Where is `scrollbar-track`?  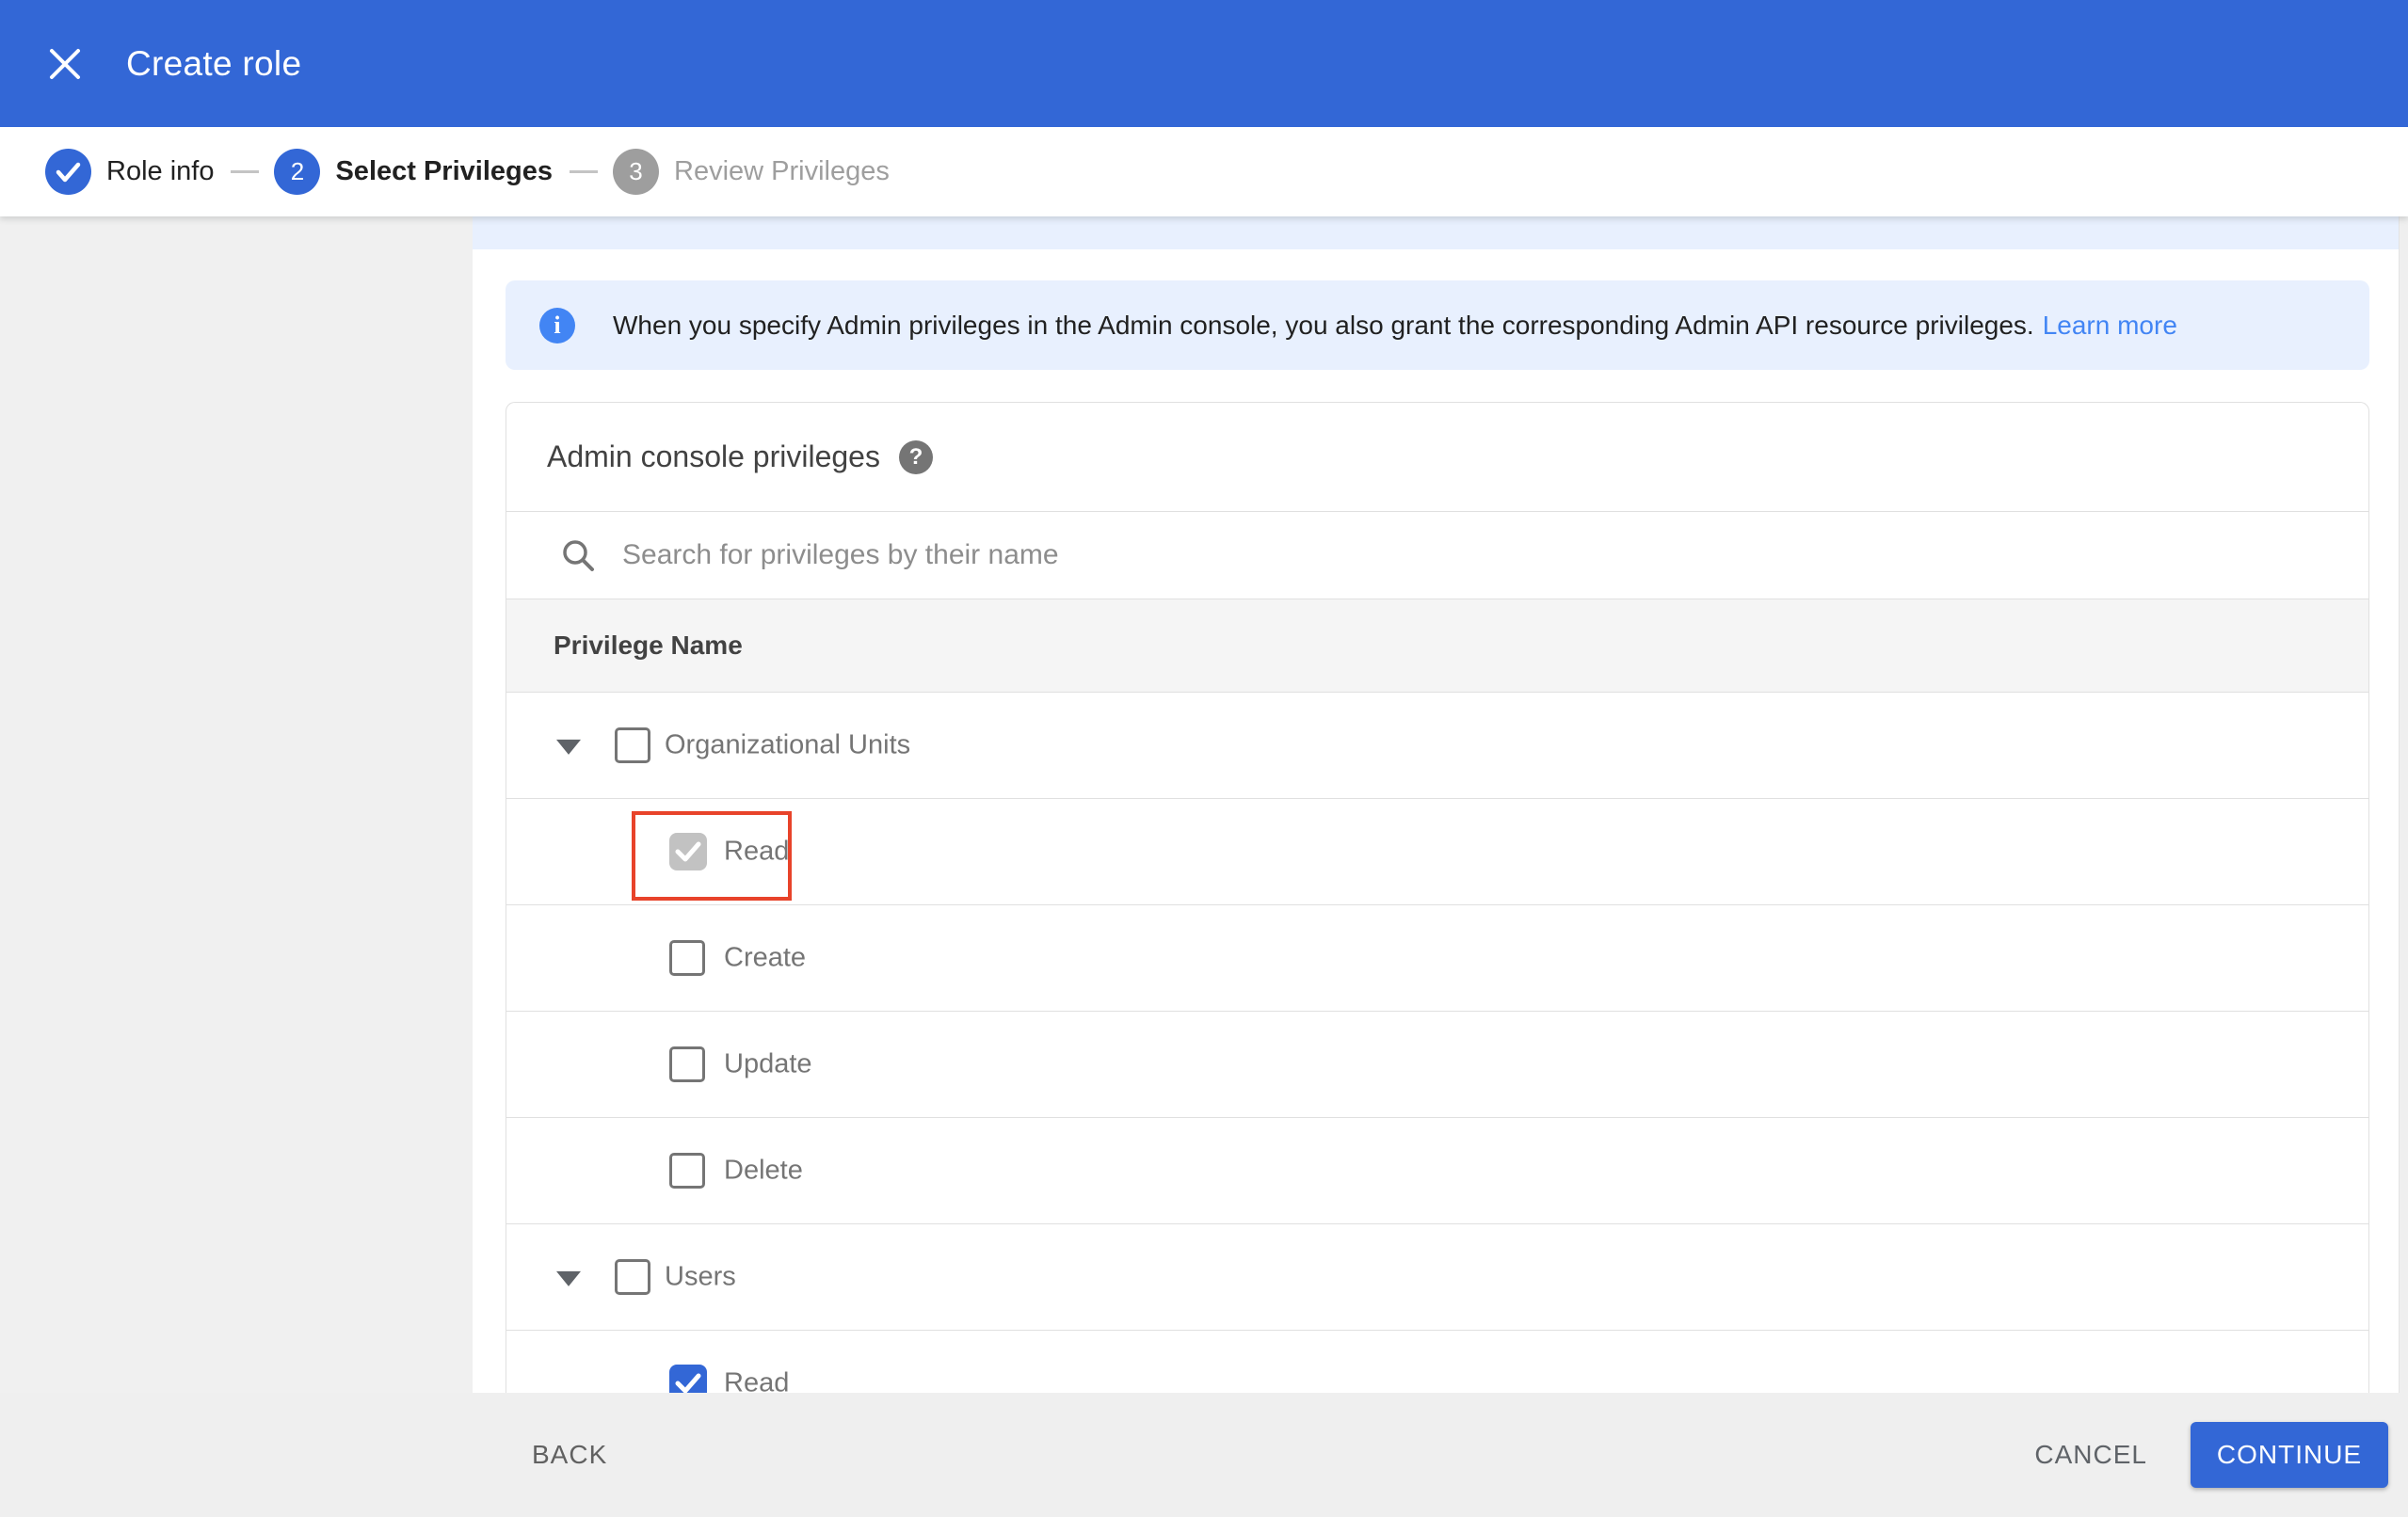
scrollbar-track is located at coordinates (2403, 804).